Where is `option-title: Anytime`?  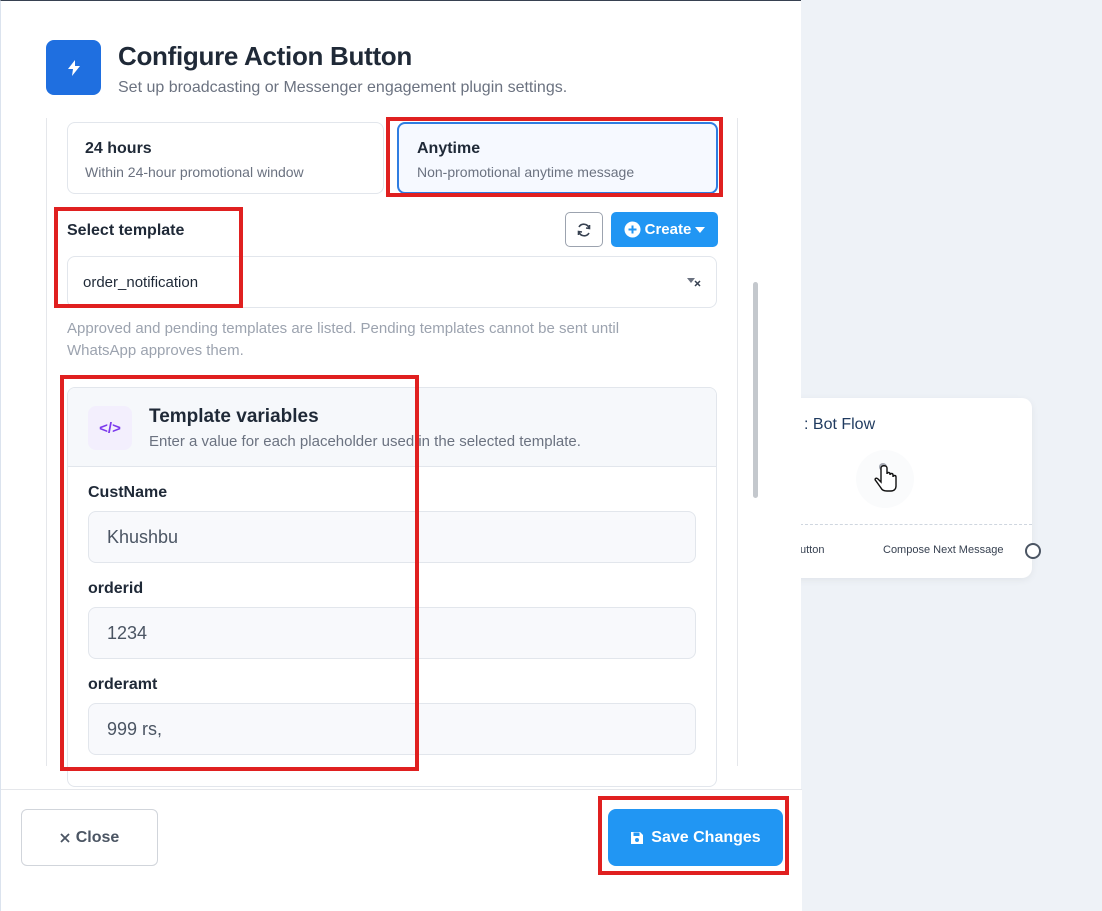
option-title: Anytime is located at coordinates (449, 148).